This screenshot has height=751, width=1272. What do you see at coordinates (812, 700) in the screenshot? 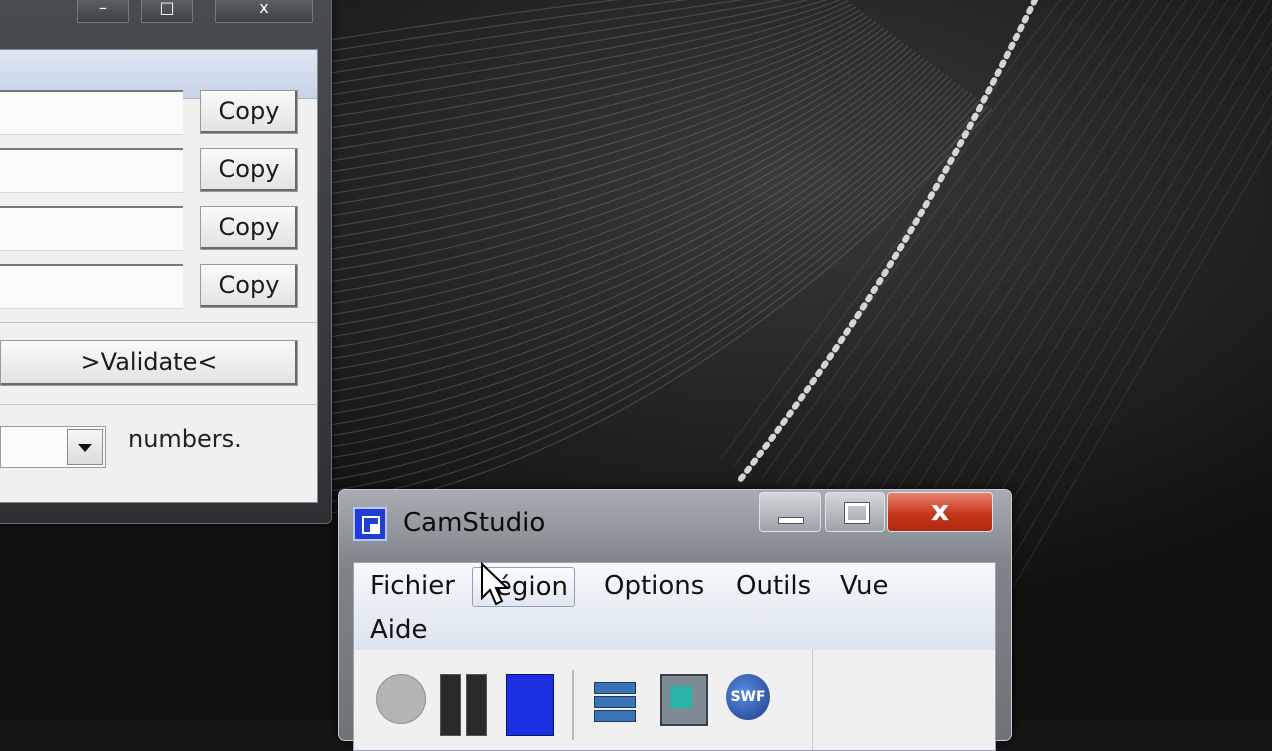
I see `toolbar-divider` at bounding box center [812, 700].